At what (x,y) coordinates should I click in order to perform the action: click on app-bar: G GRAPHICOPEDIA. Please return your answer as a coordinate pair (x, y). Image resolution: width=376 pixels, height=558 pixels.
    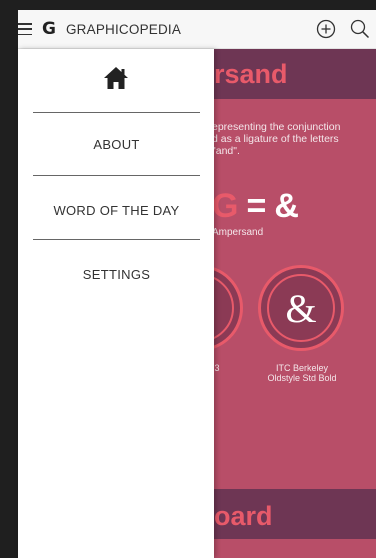
    Looking at the image, I should click on (197, 29).